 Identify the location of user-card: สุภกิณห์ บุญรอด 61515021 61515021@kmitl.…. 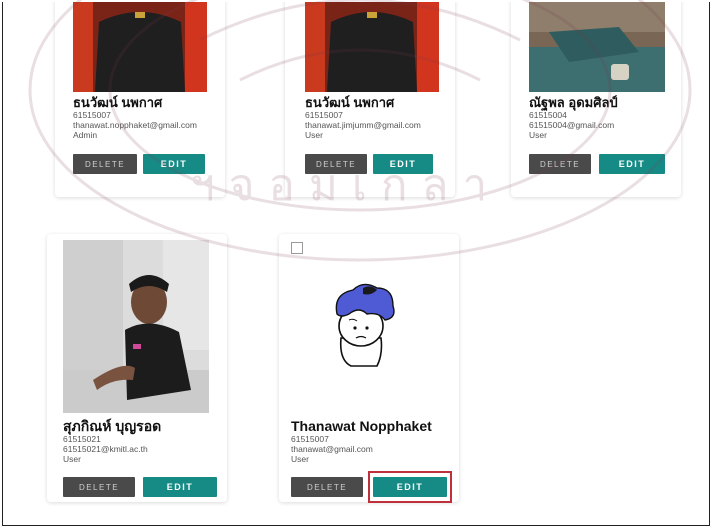
(137, 368).